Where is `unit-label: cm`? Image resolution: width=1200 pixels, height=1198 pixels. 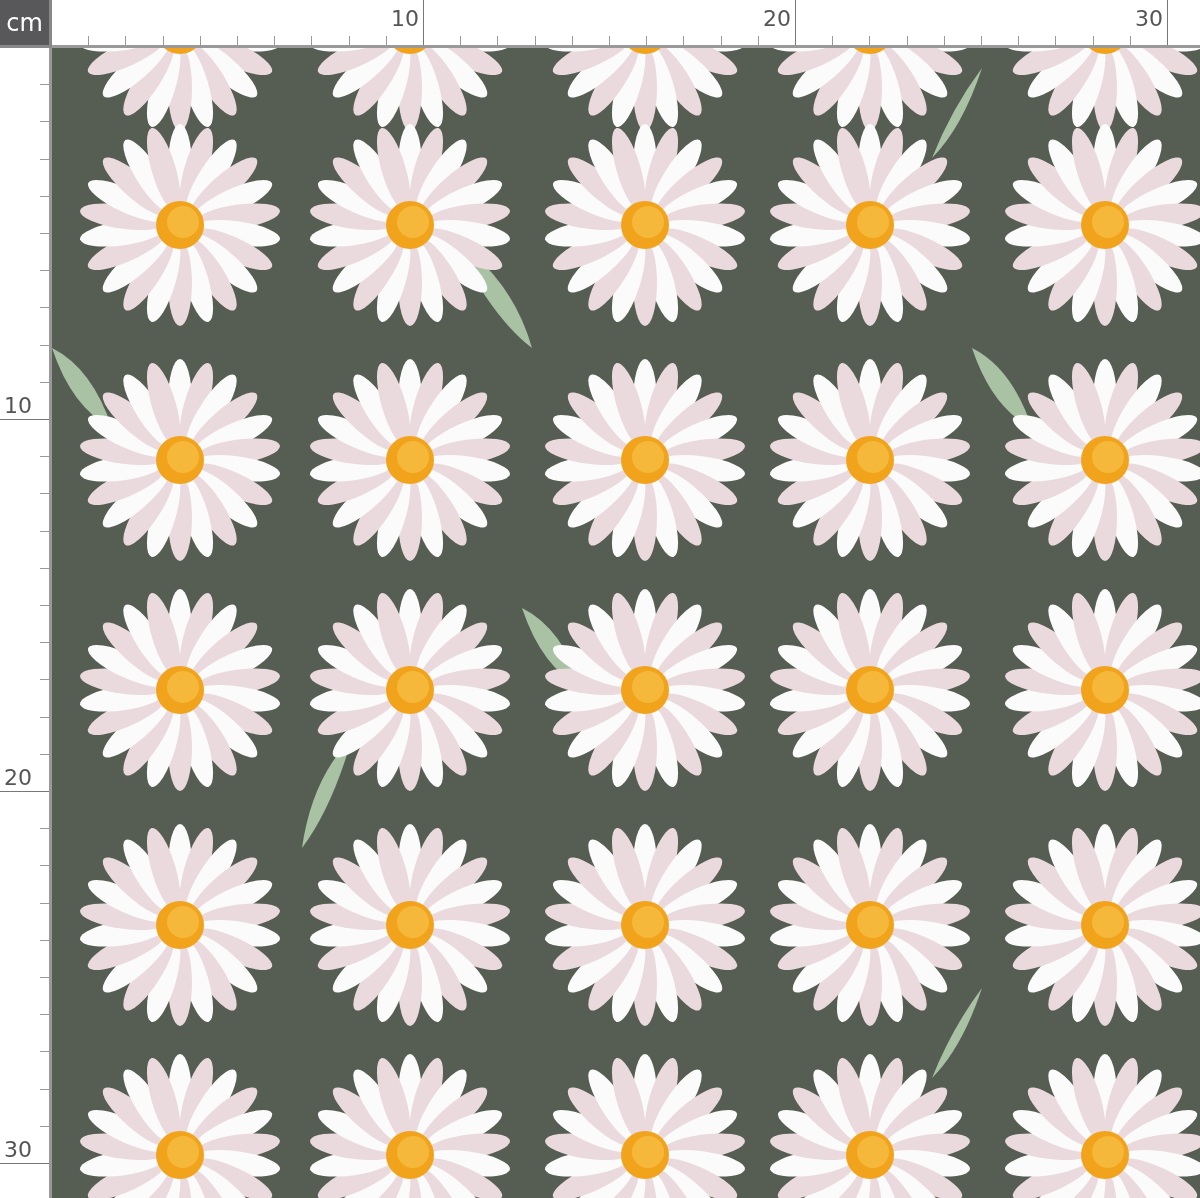 unit-label: cm is located at coordinates (26, 24).